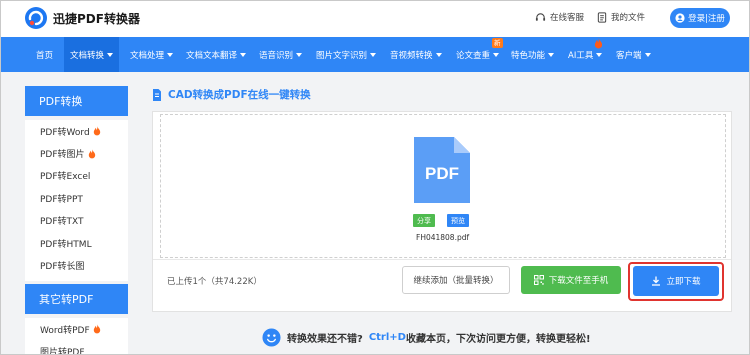  I want to click on nav-label: AI工具, so click(581, 55).